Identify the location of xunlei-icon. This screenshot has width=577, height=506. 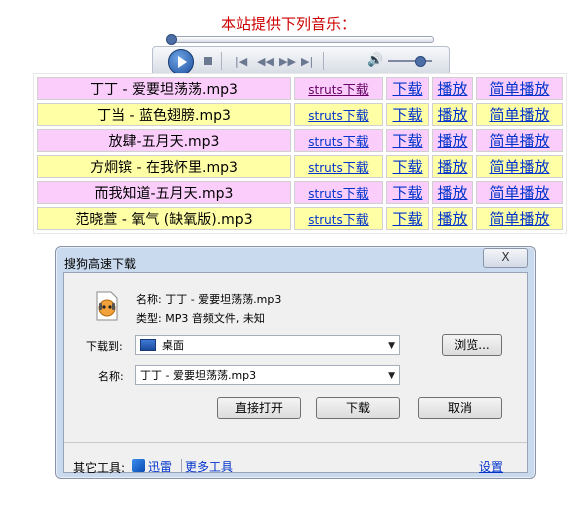
(138, 465).